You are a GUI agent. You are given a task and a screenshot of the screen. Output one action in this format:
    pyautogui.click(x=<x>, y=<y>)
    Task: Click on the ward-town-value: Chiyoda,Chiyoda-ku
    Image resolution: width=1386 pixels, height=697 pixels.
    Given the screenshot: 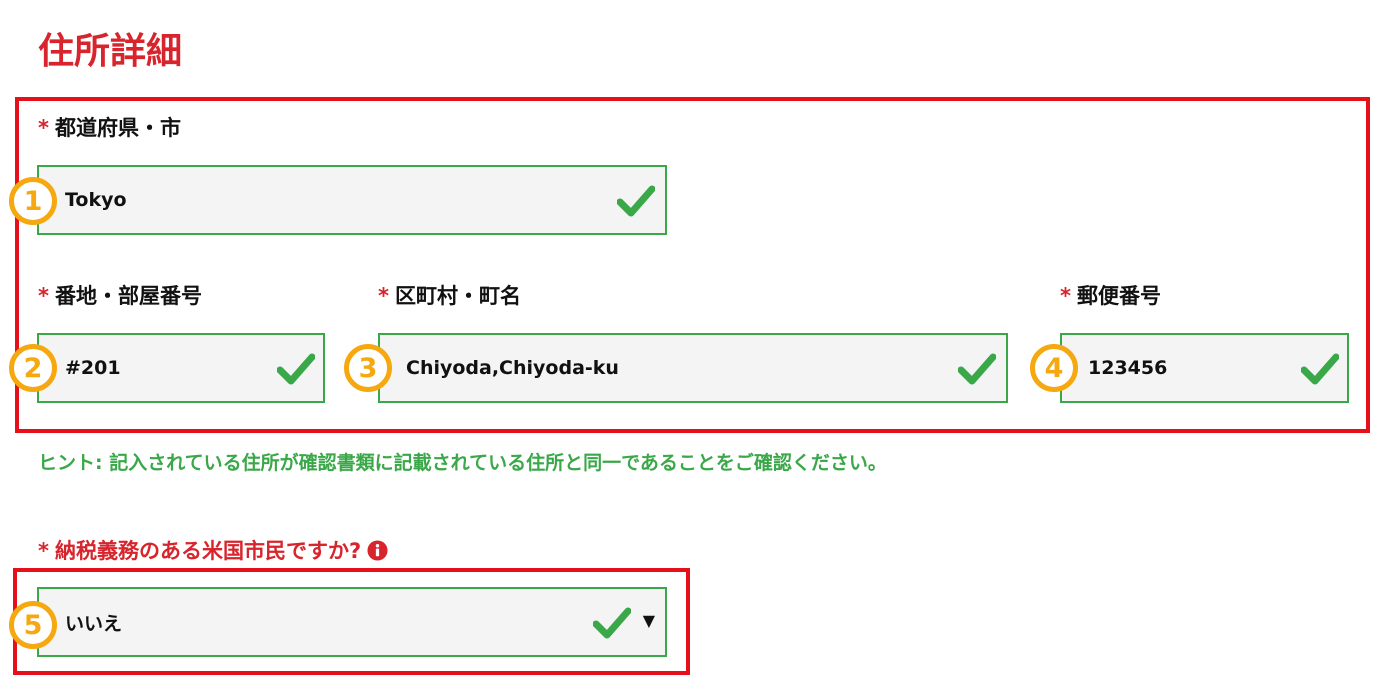 What is the action you would take?
    pyautogui.click(x=512, y=368)
    